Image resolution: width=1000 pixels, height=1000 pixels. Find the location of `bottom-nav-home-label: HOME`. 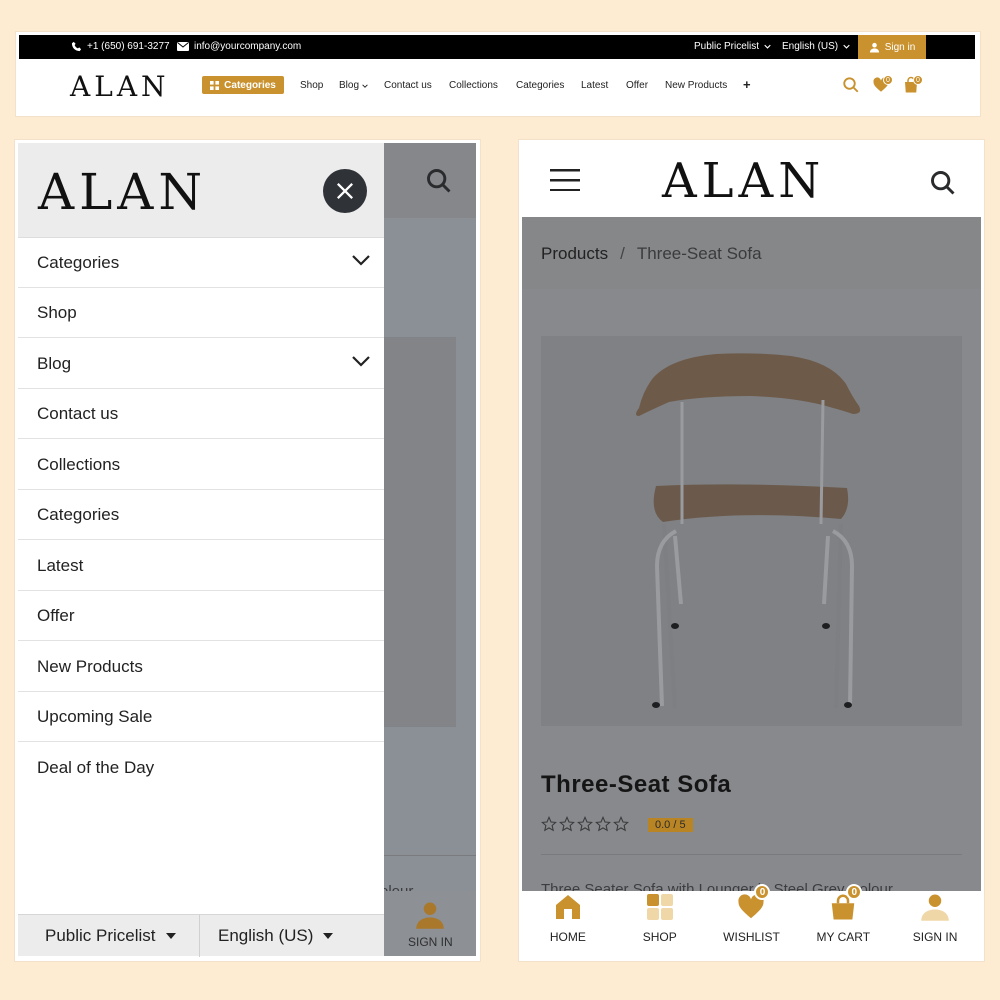

bottom-nav-home-label: HOME is located at coordinates (567, 937).